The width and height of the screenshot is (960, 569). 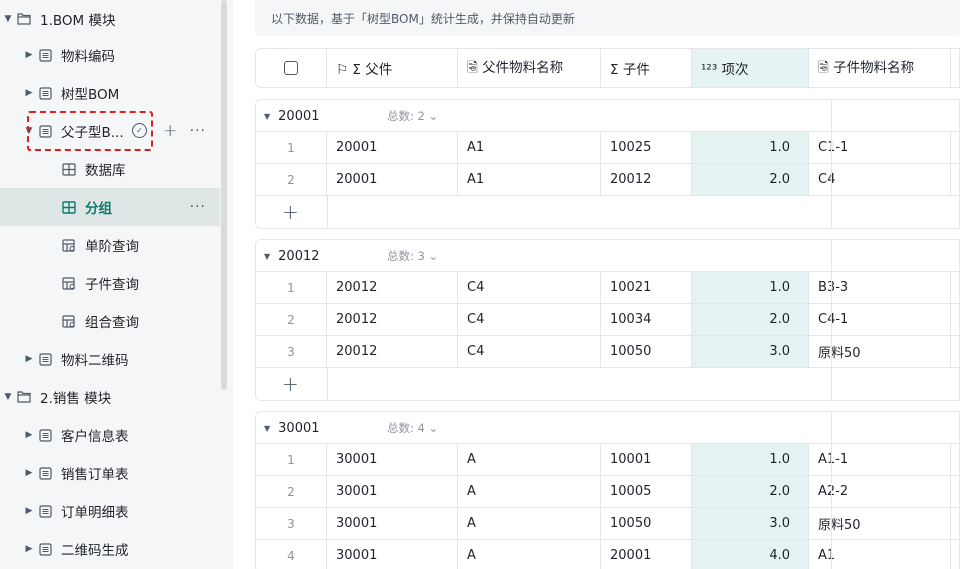 What do you see at coordinates (607, 256) in the screenshot?
I see `group-header: ▼ 20012 总数: 3 ⌄` at bounding box center [607, 256].